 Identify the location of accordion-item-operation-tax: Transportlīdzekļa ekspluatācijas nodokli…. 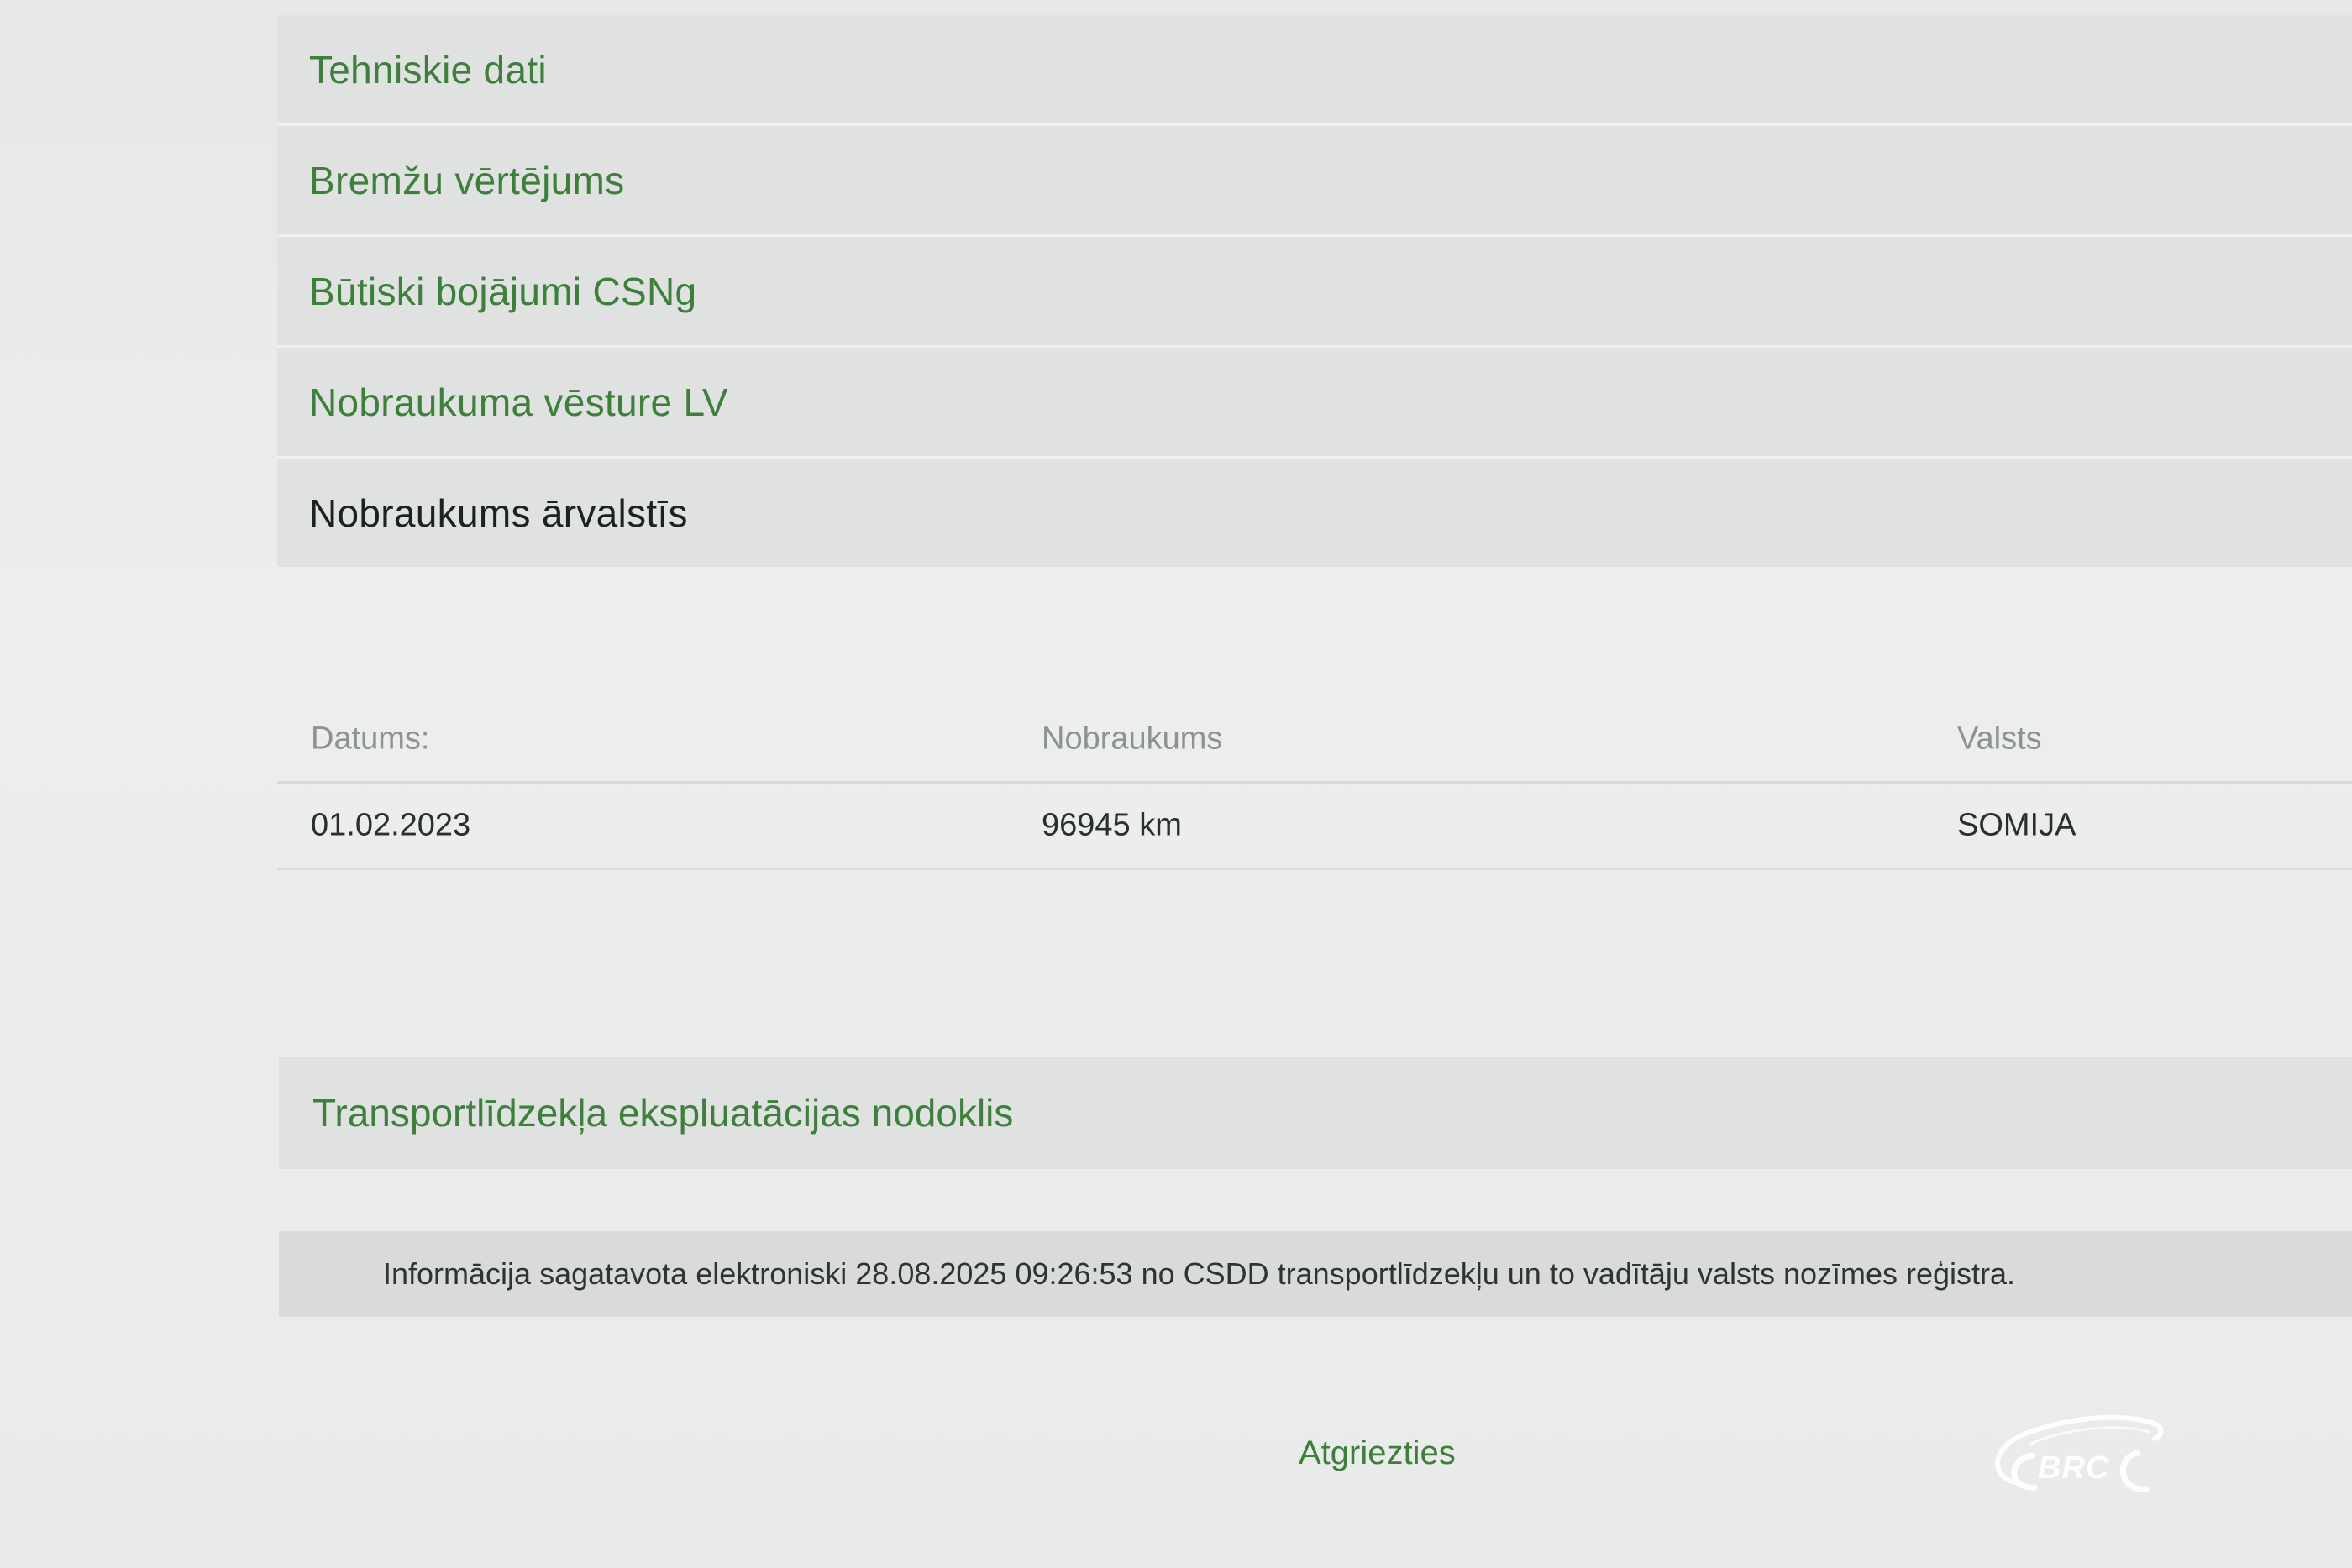
(1315, 1113).